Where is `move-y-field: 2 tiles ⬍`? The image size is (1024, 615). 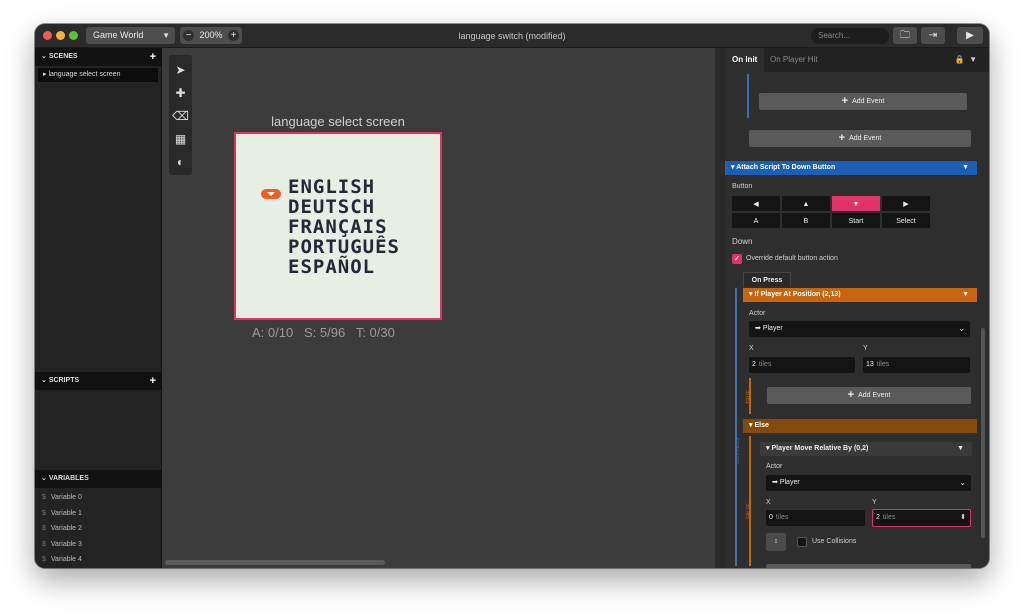
move-y-field: 2 tiles ⬍ is located at coordinates (921, 518).